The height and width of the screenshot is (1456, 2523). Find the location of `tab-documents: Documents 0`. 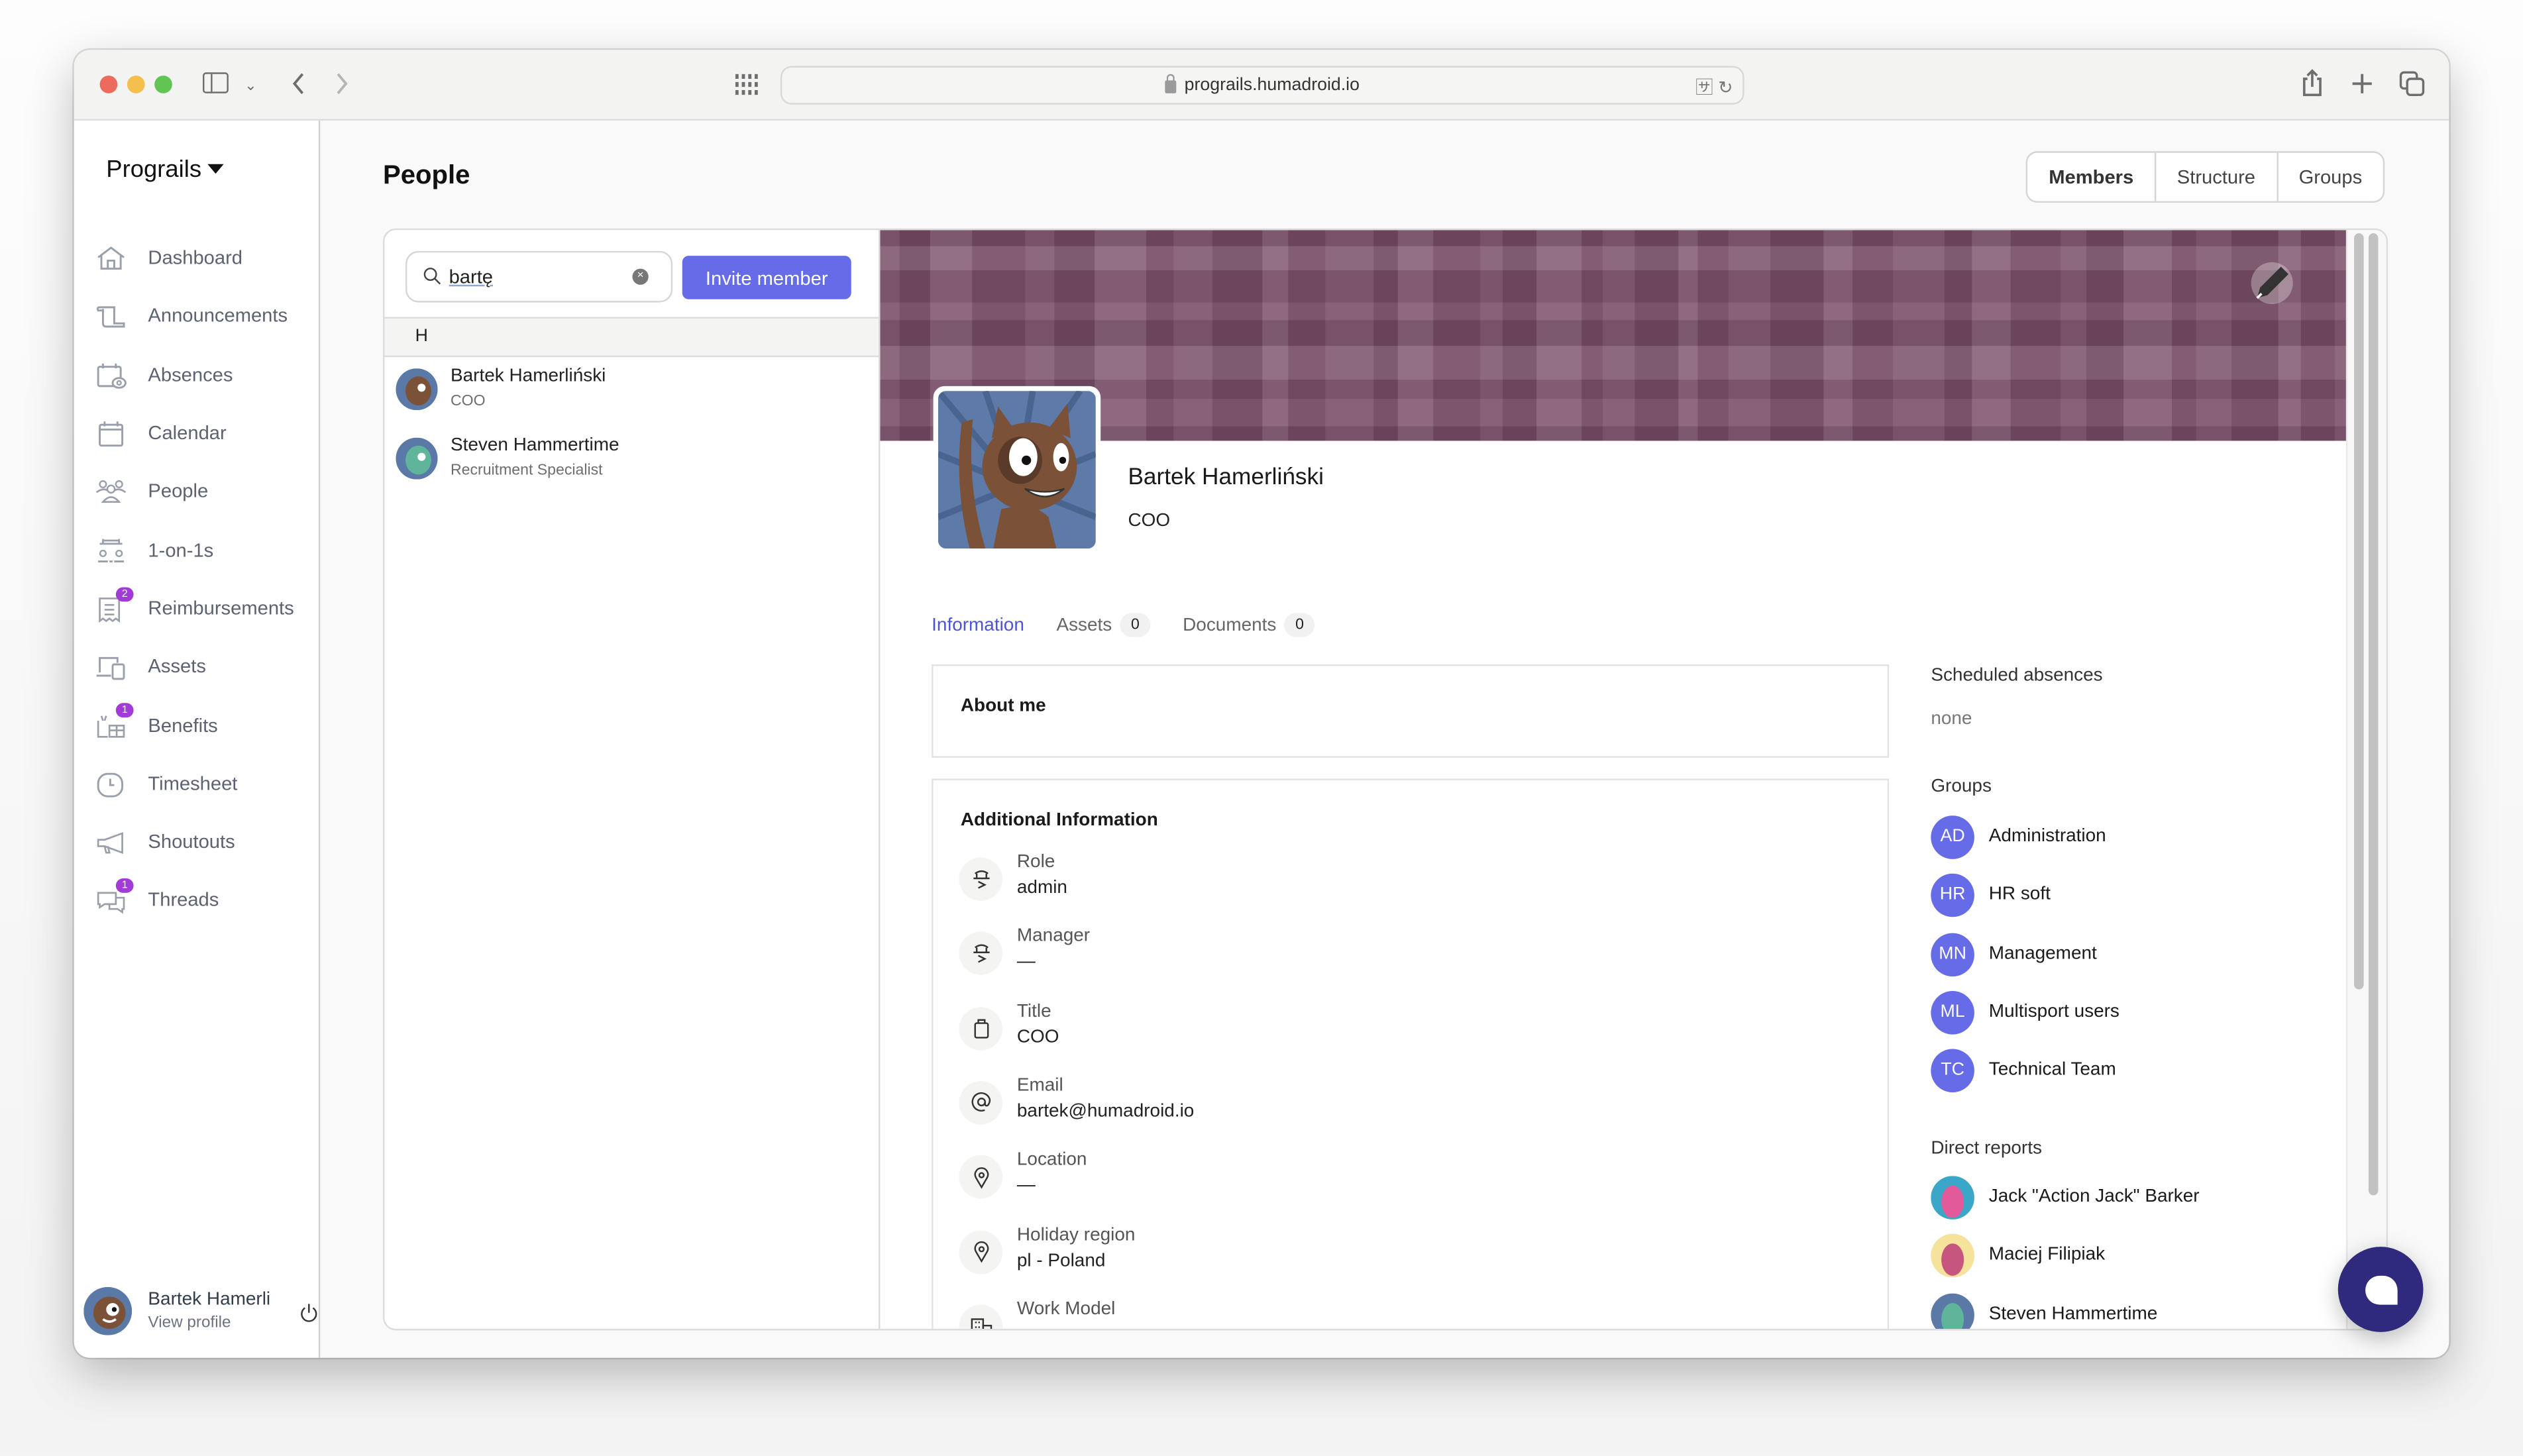

tab-documents: Documents 0 is located at coordinates (1249, 625).